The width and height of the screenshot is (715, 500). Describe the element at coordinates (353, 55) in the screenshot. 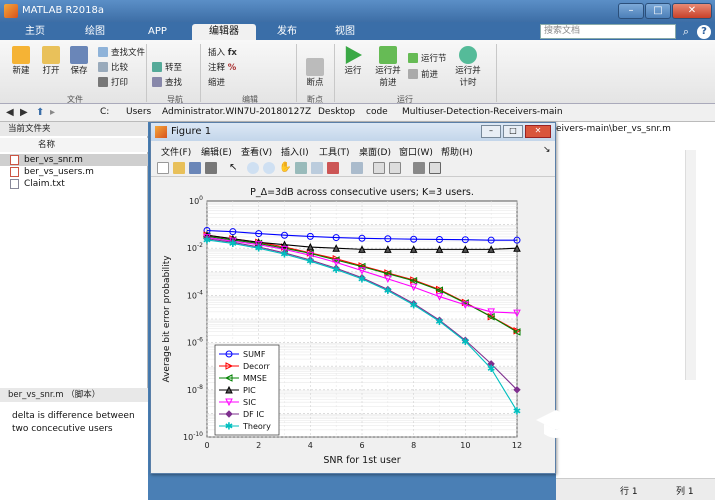

I see `run-icon` at that location.